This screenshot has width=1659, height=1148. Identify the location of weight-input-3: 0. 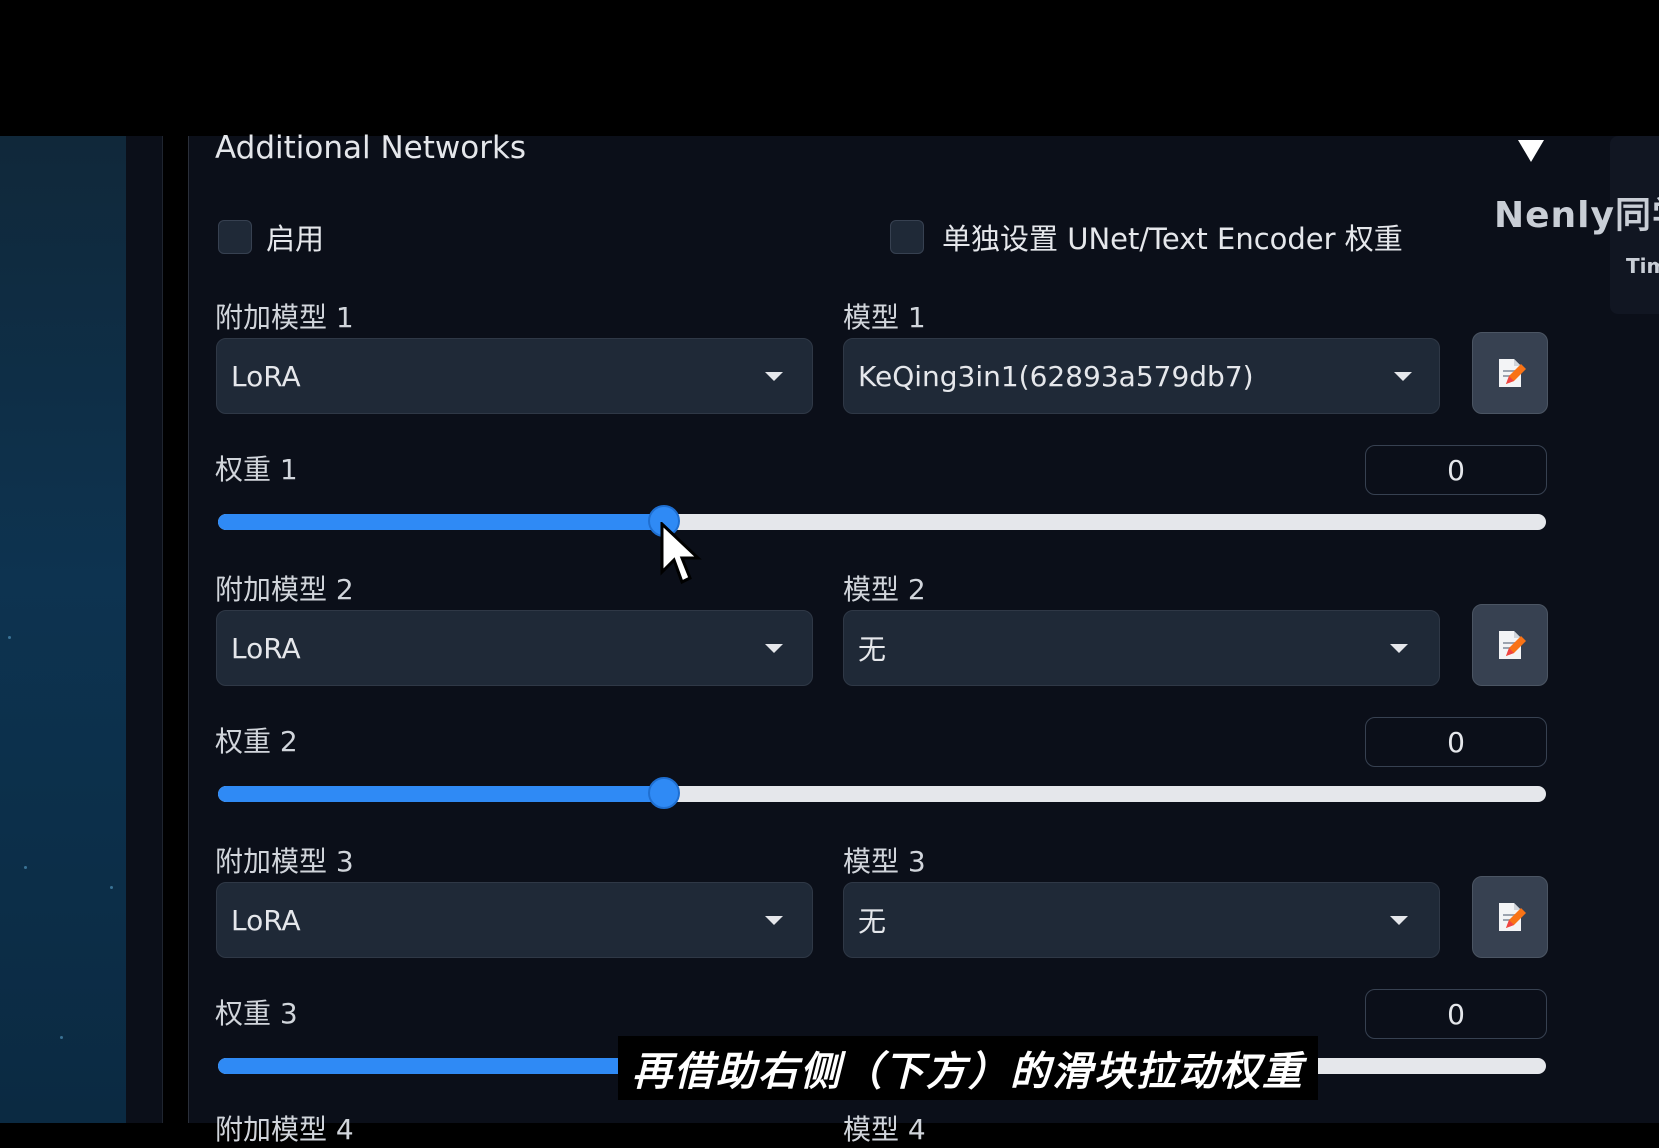
(1456, 1014).